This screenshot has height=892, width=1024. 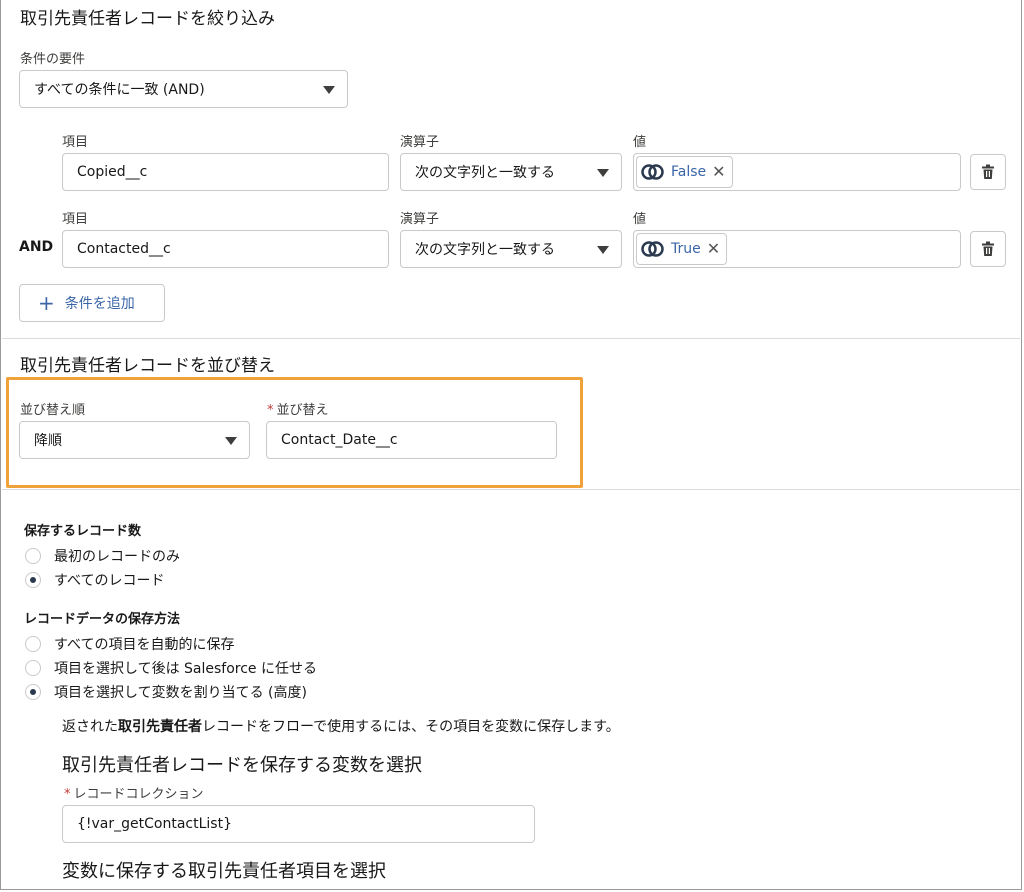 What do you see at coordinates (185, 669) in the screenshot?
I see `radio-store-salesforce-label: 項目を選択して後は Salesforce に任せる` at bounding box center [185, 669].